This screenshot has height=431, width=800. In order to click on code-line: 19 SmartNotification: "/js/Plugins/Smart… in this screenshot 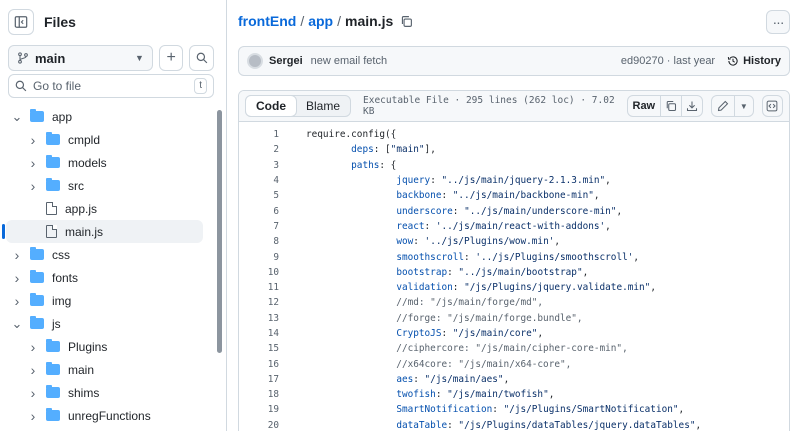, I will do `click(514, 409)`.